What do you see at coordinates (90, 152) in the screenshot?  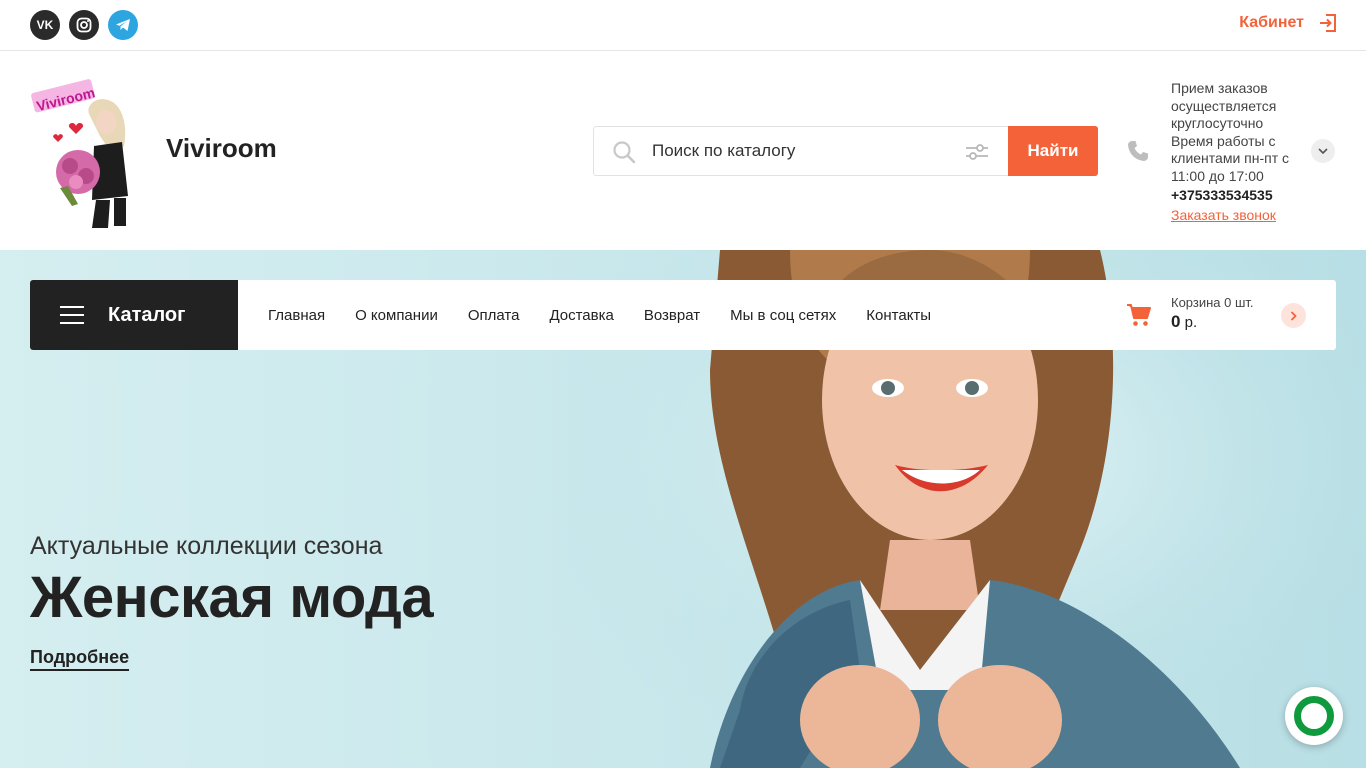 I see `logo-image: Viviroom` at bounding box center [90, 152].